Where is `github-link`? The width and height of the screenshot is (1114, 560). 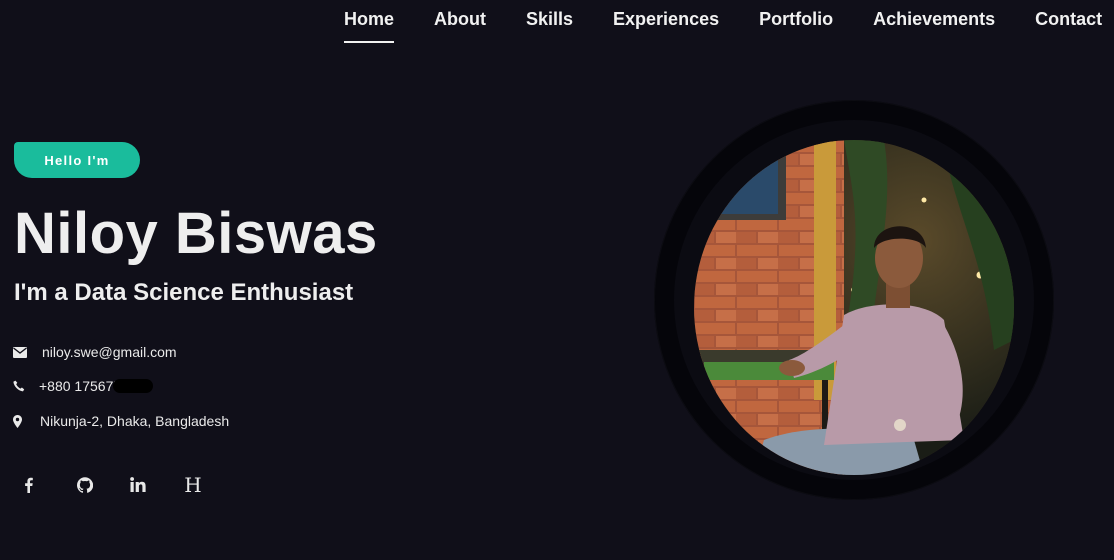 github-link is located at coordinates (99, 487).